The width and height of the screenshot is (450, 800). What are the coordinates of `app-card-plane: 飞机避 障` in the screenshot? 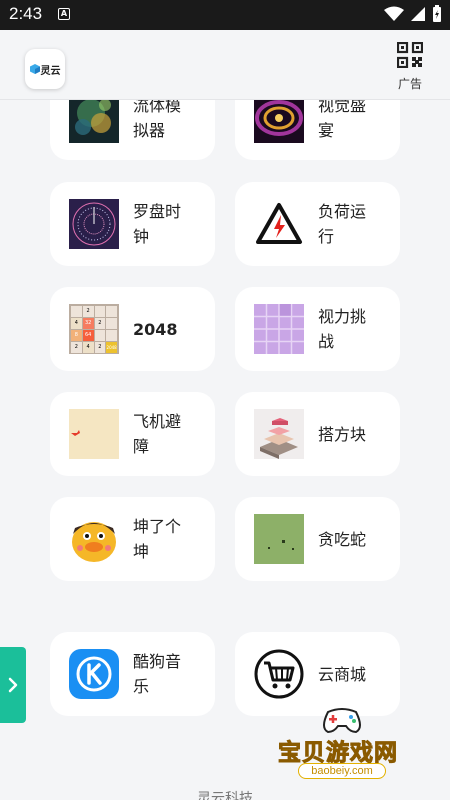 It's located at (132, 434).